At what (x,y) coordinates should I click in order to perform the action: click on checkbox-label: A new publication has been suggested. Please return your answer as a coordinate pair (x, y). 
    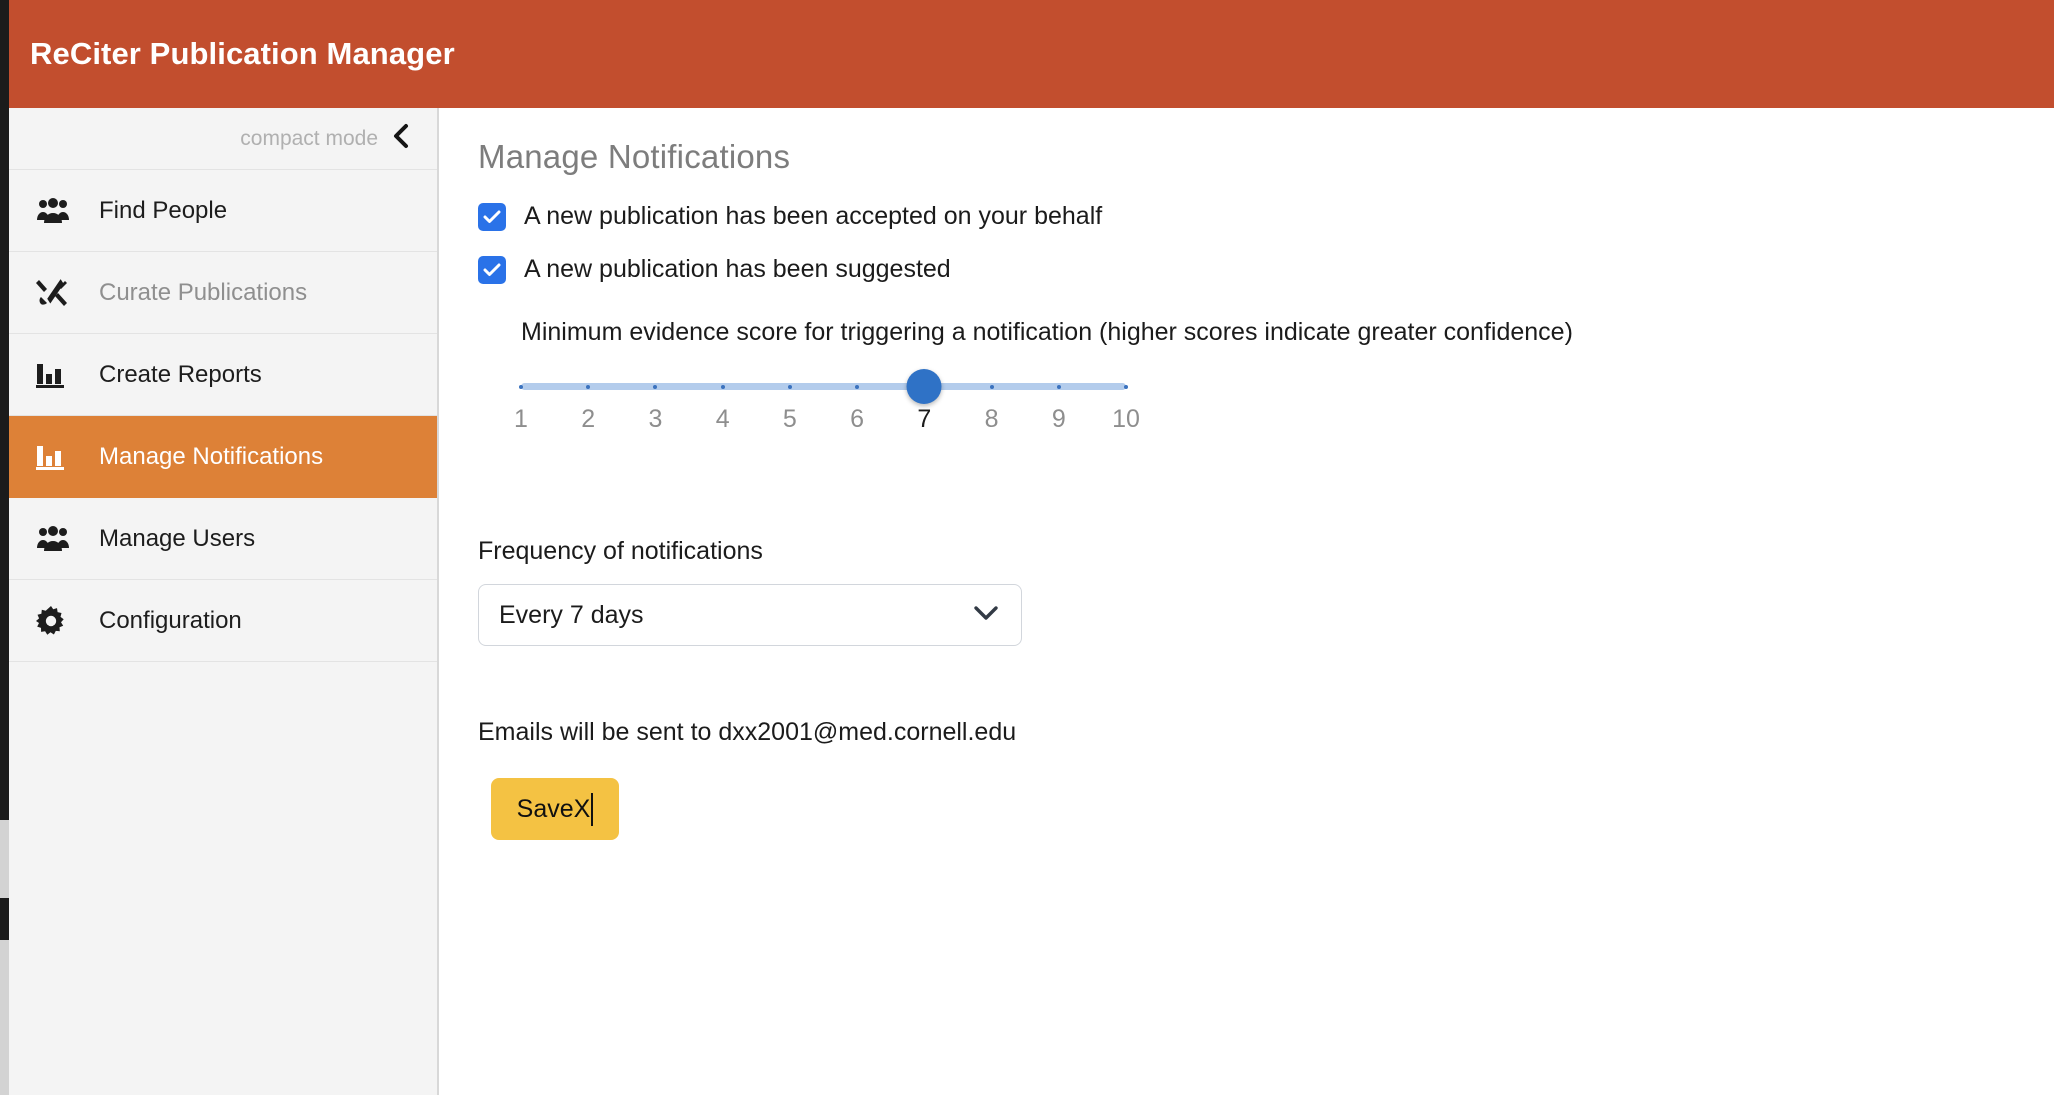
    Looking at the image, I should click on (737, 269).